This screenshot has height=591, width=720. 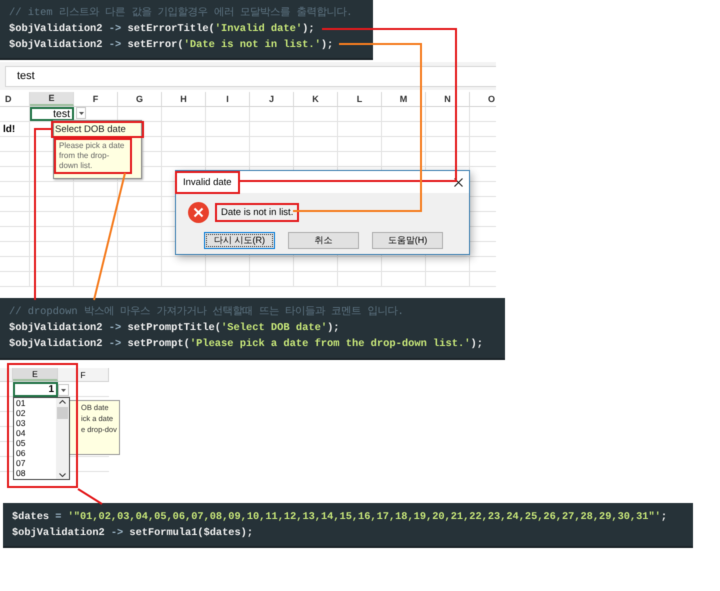 I want to click on code-line: $objValidation2 -> setPromptTitle('Select DOB date');, so click(x=174, y=328).